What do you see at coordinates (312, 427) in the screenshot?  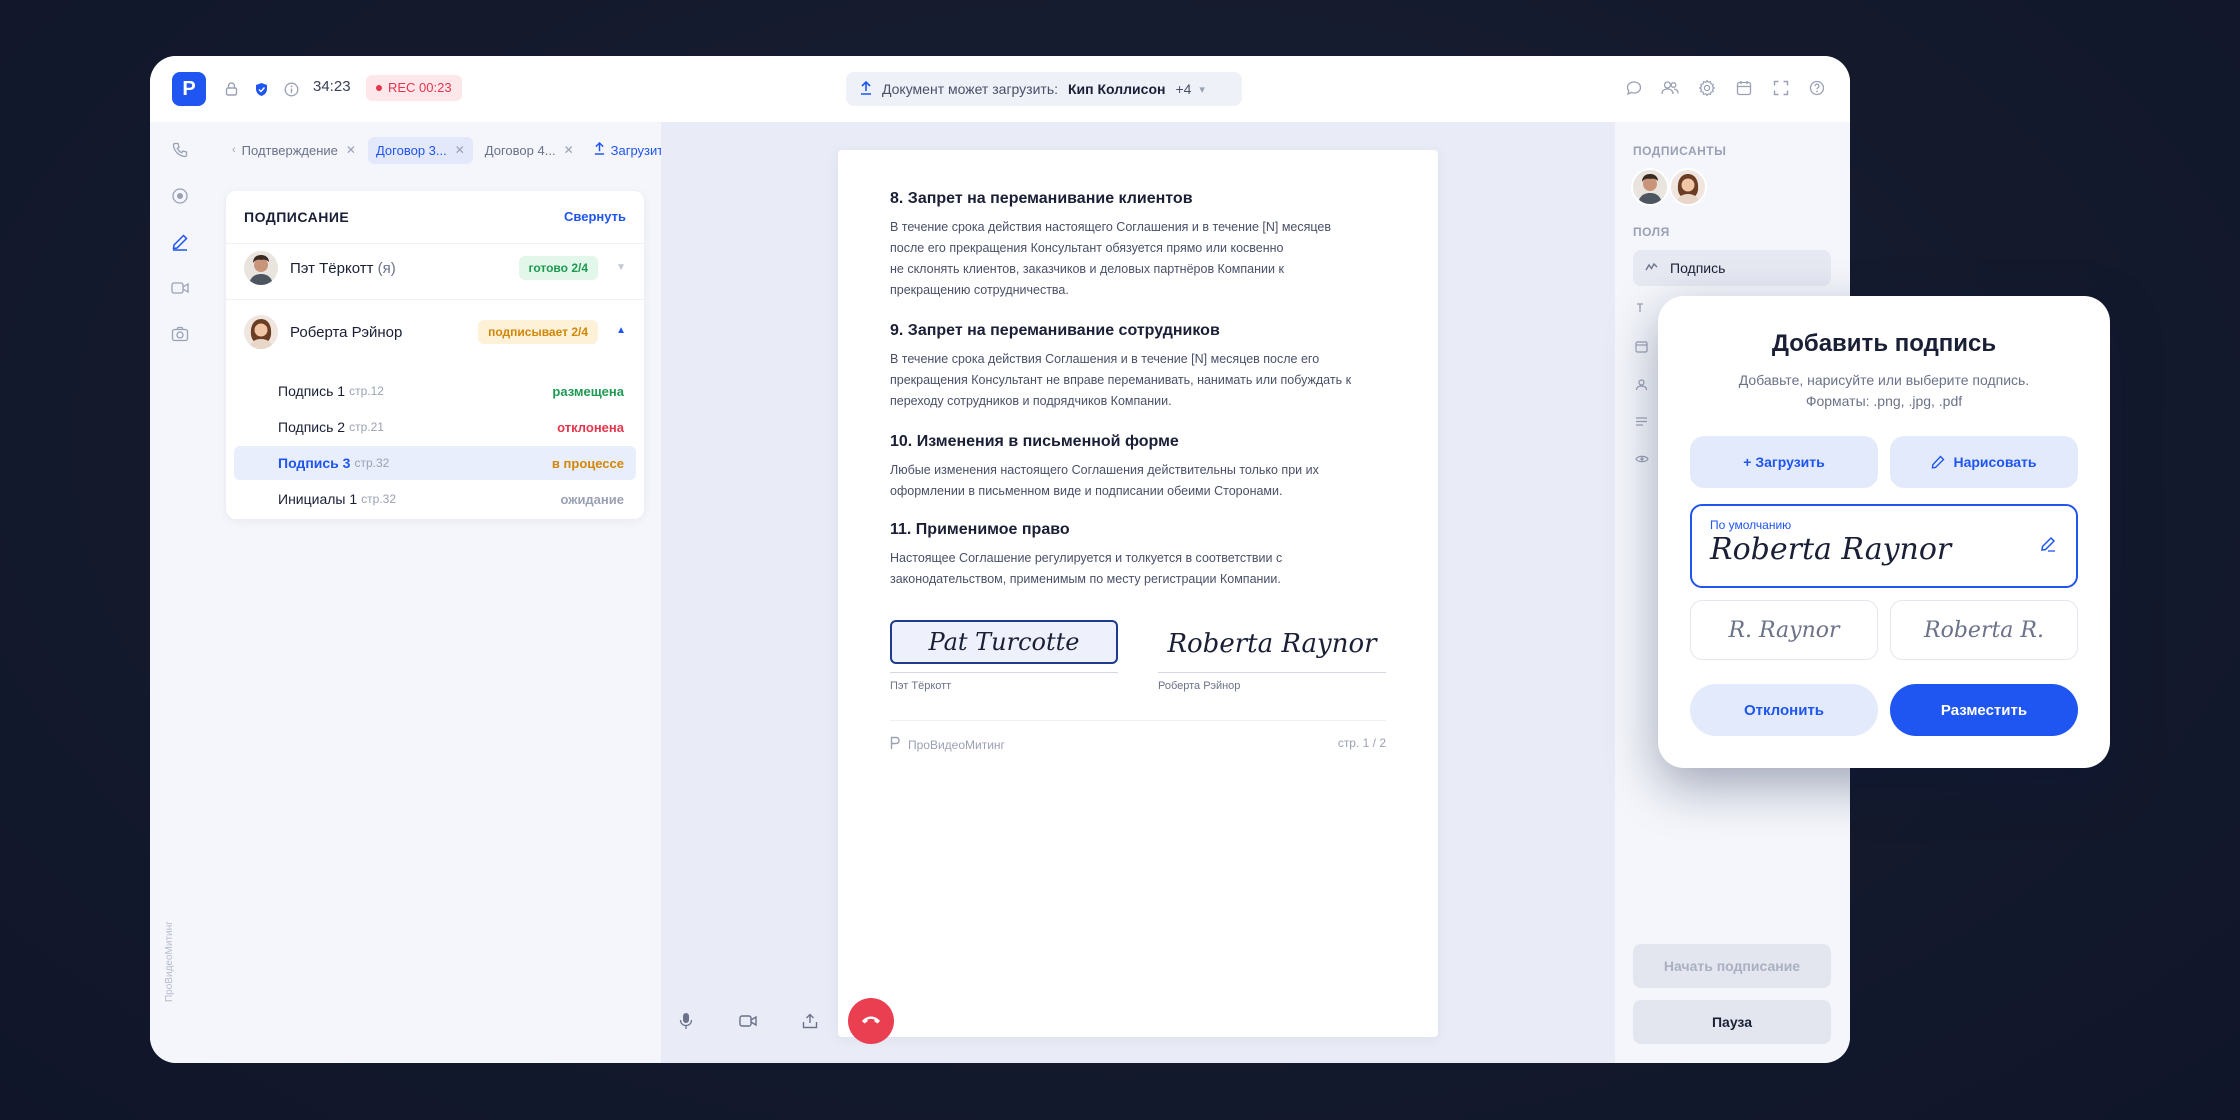 I see `field-label: Подпись 2` at bounding box center [312, 427].